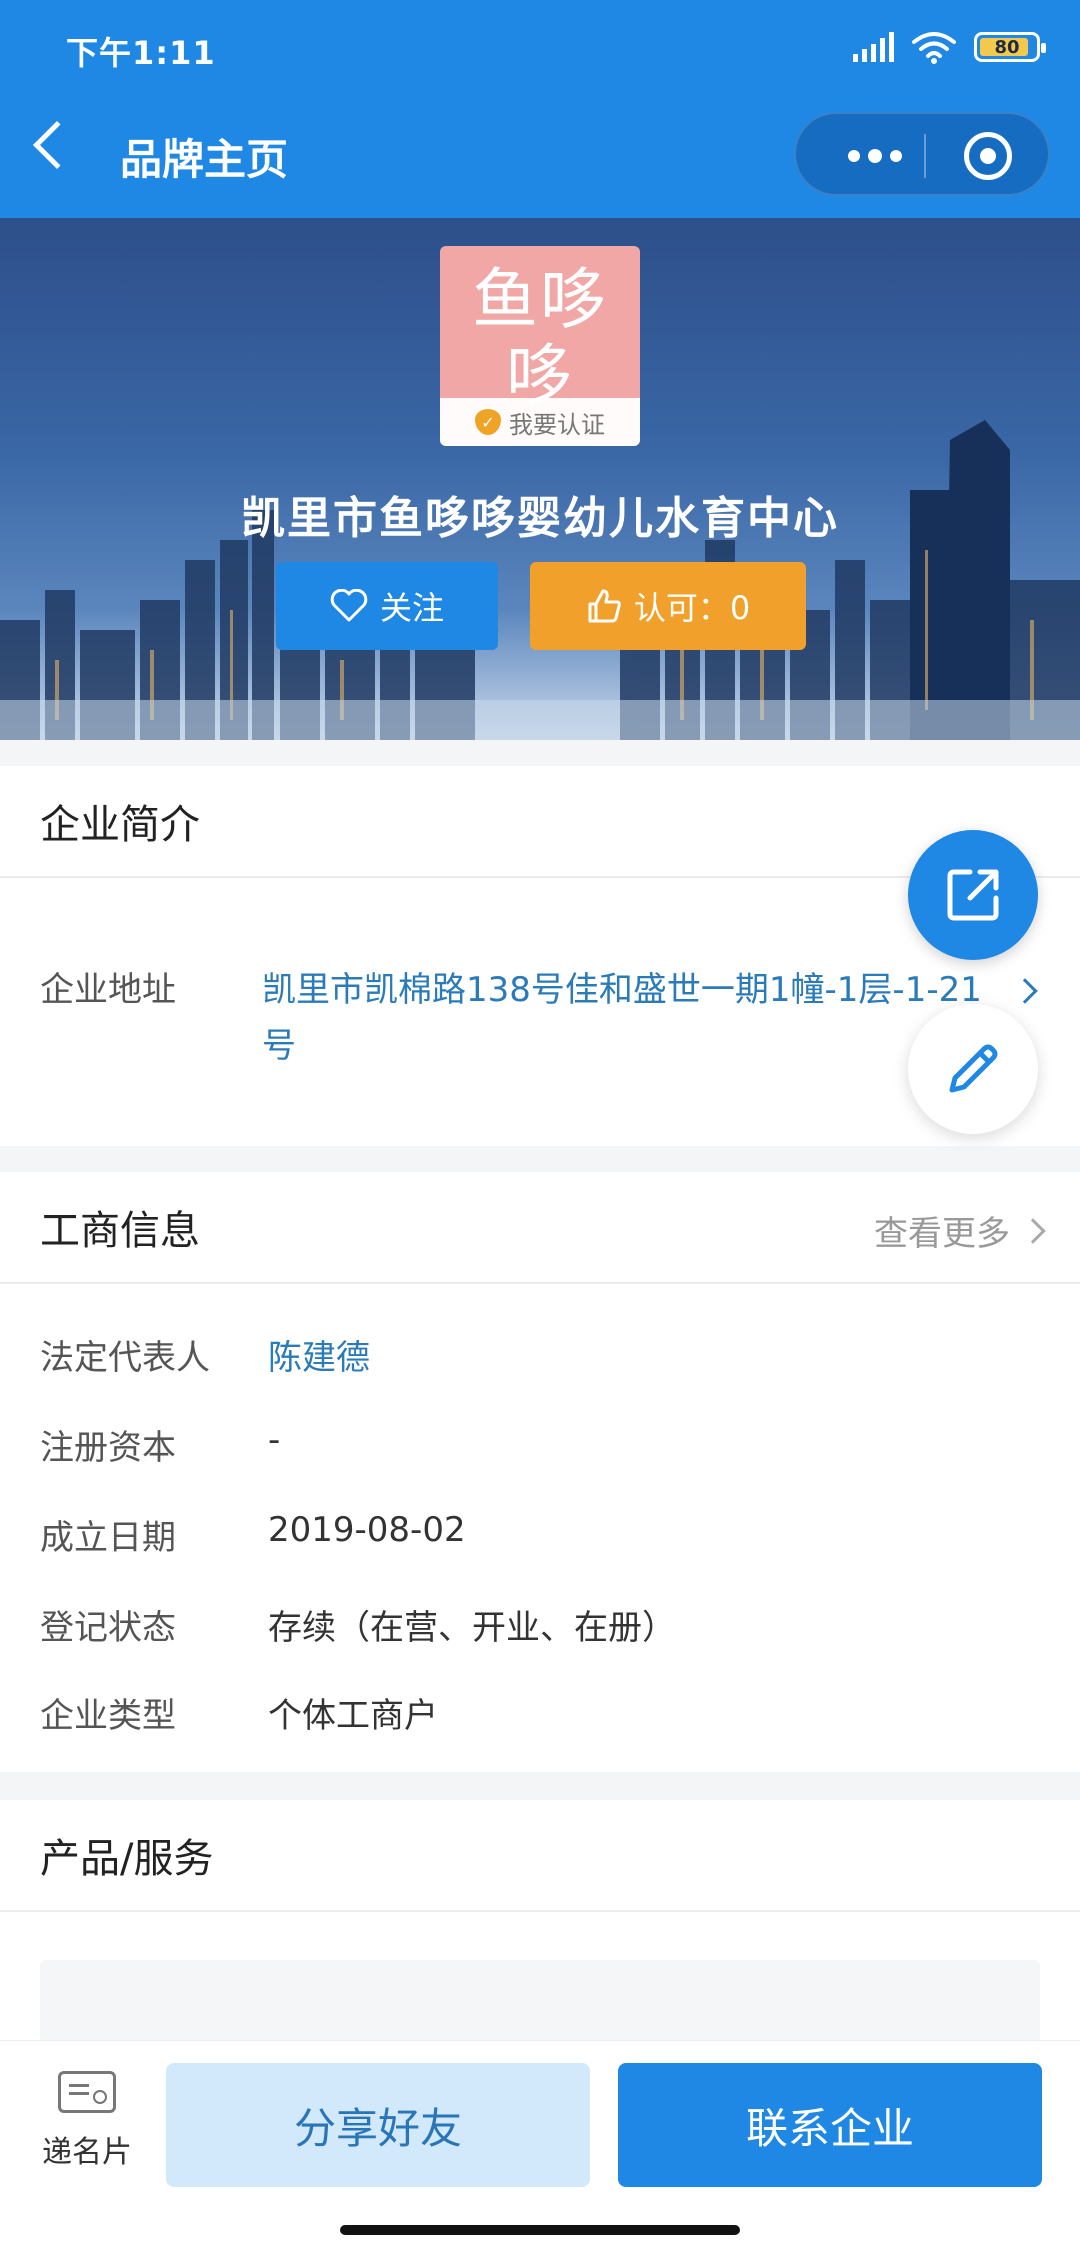 The width and height of the screenshot is (1080, 2248). I want to click on miniprogram-capsule, so click(922, 154).